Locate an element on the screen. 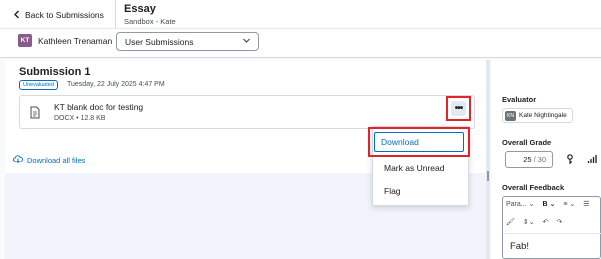 The image size is (601, 259). status-badge: Unevaluated is located at coordinates (38, 85).